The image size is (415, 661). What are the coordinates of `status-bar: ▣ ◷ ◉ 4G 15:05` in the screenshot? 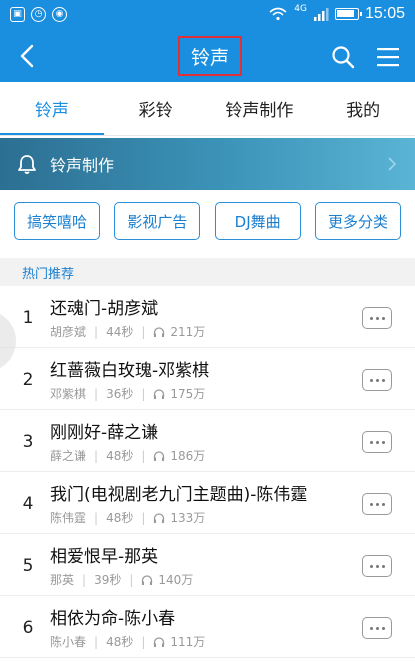 It's located at (207, 15).